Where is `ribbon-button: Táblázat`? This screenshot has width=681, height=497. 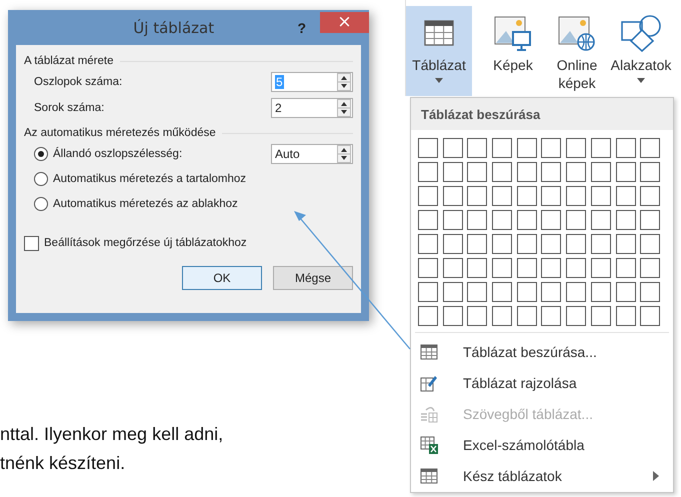
ribbon-button: Táblázat is located at coordinates (439, 51).